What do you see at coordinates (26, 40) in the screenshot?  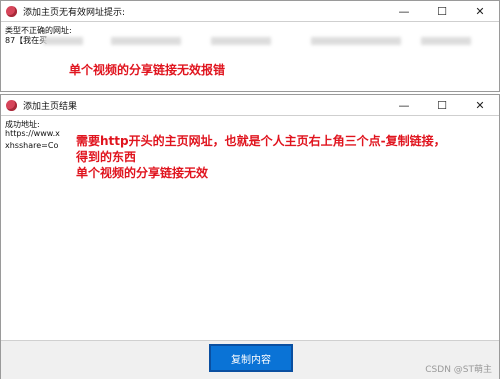 I see `invalid-url-value: 87【我在买` at bounding box center [26, 40].